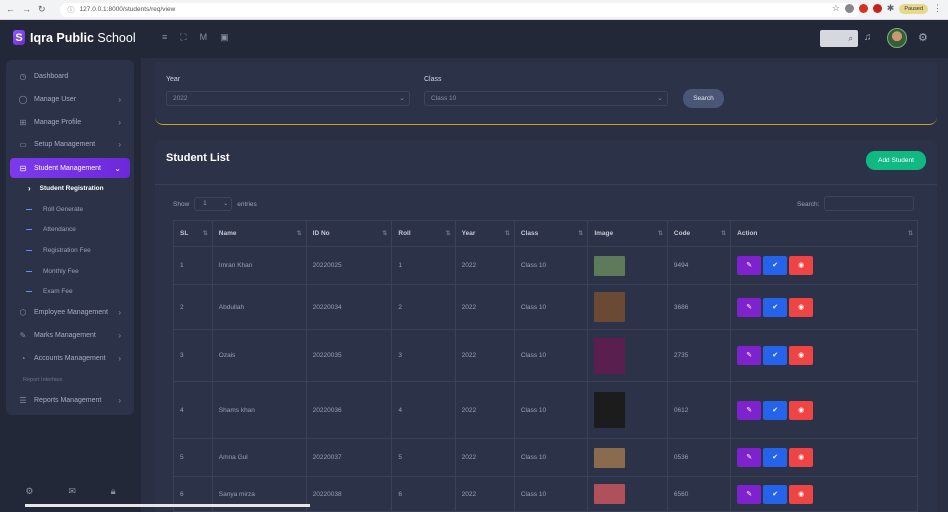 The height and width of the screenshot is (512, 948). Describe the element at coordinates (29, 491) in the screenshot. I see `settings-icon: ⚙` at that location.